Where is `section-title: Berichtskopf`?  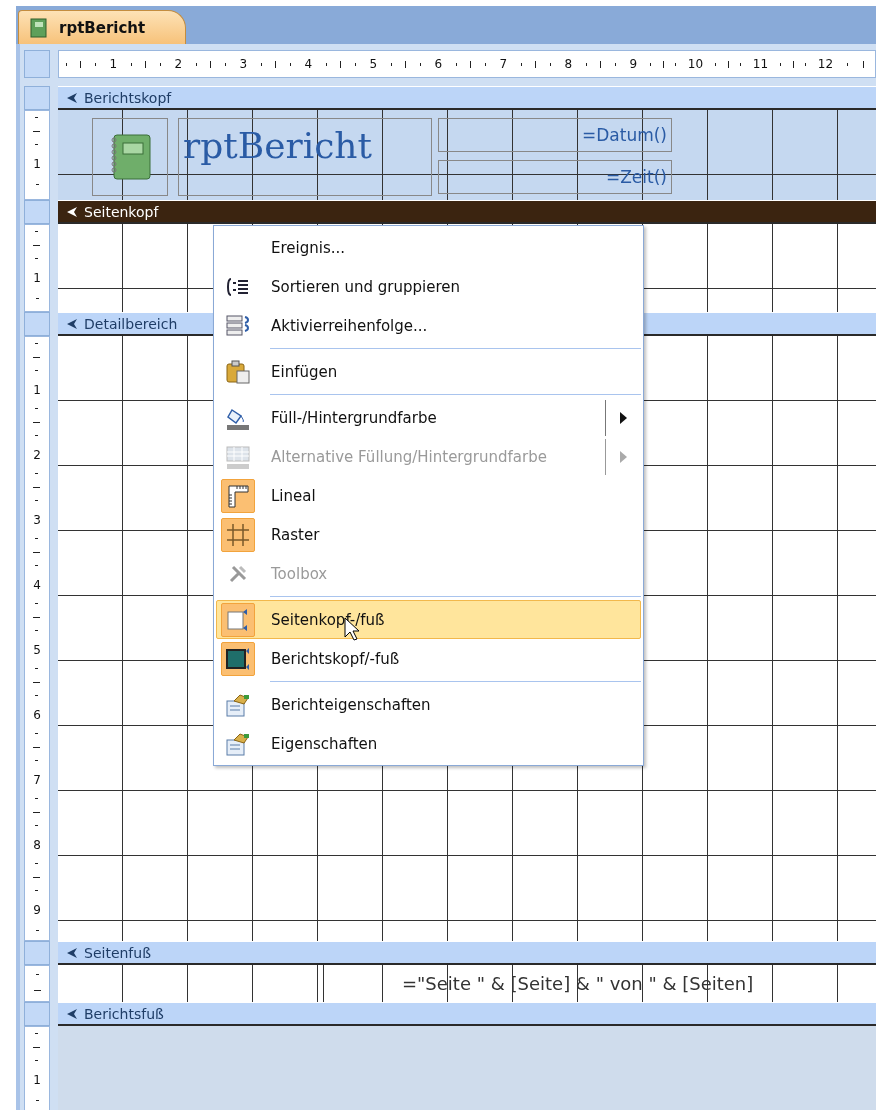
section-title: Berichtskopf is located at coordinates (128, 97).